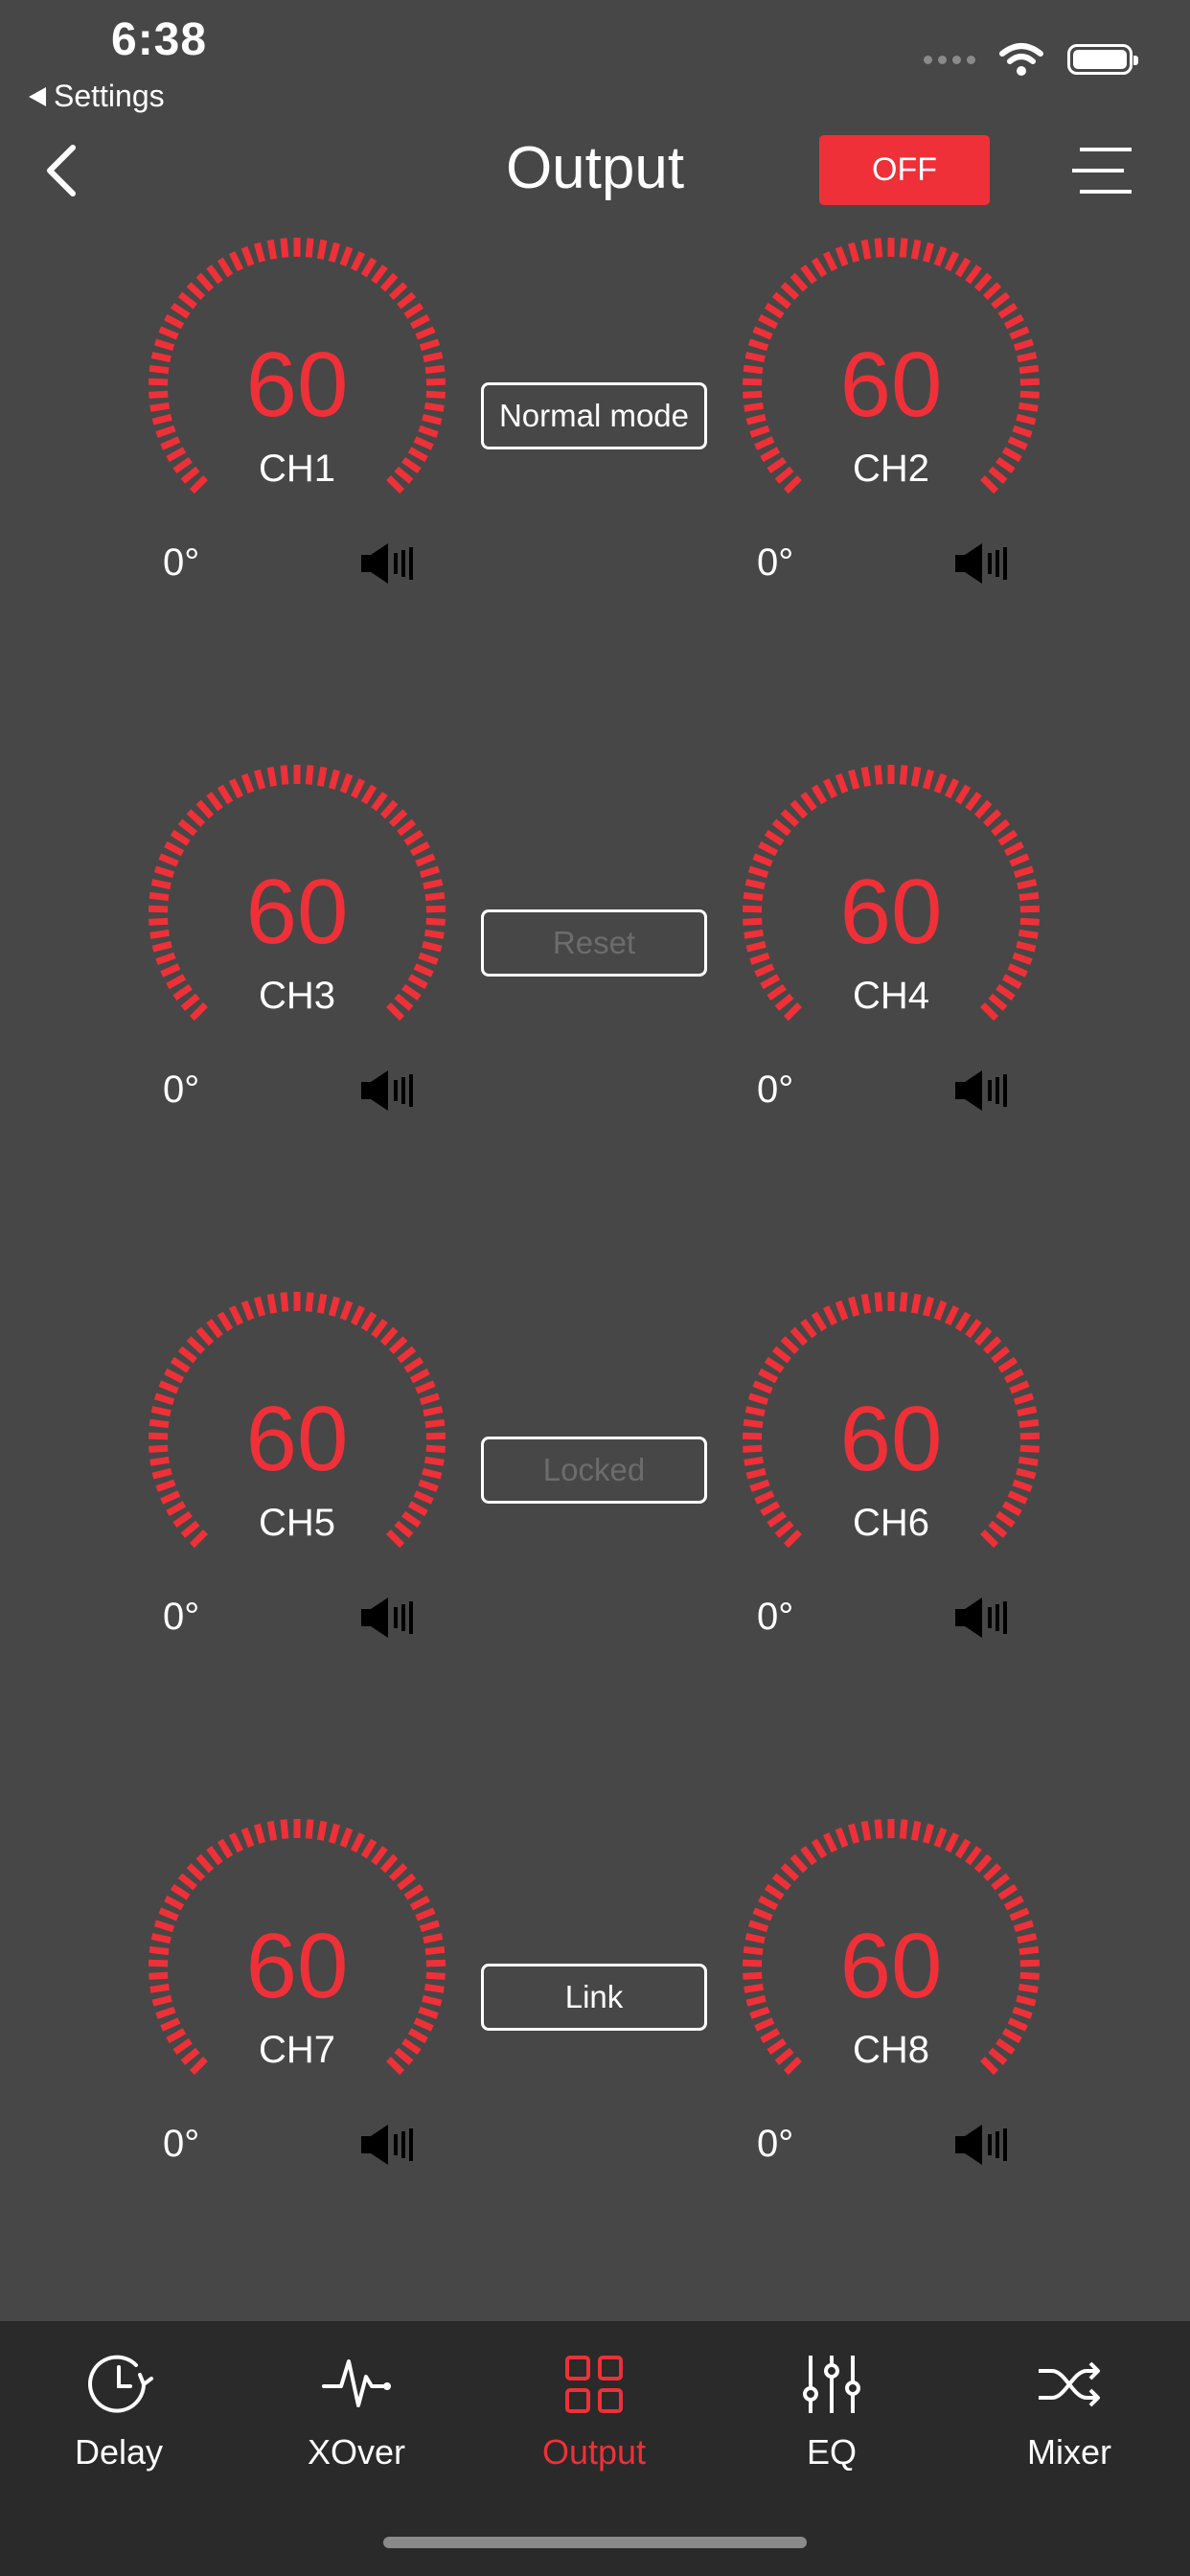  I want to click on channel-ch5: 60 CH5 0°, so click(297, 1463).